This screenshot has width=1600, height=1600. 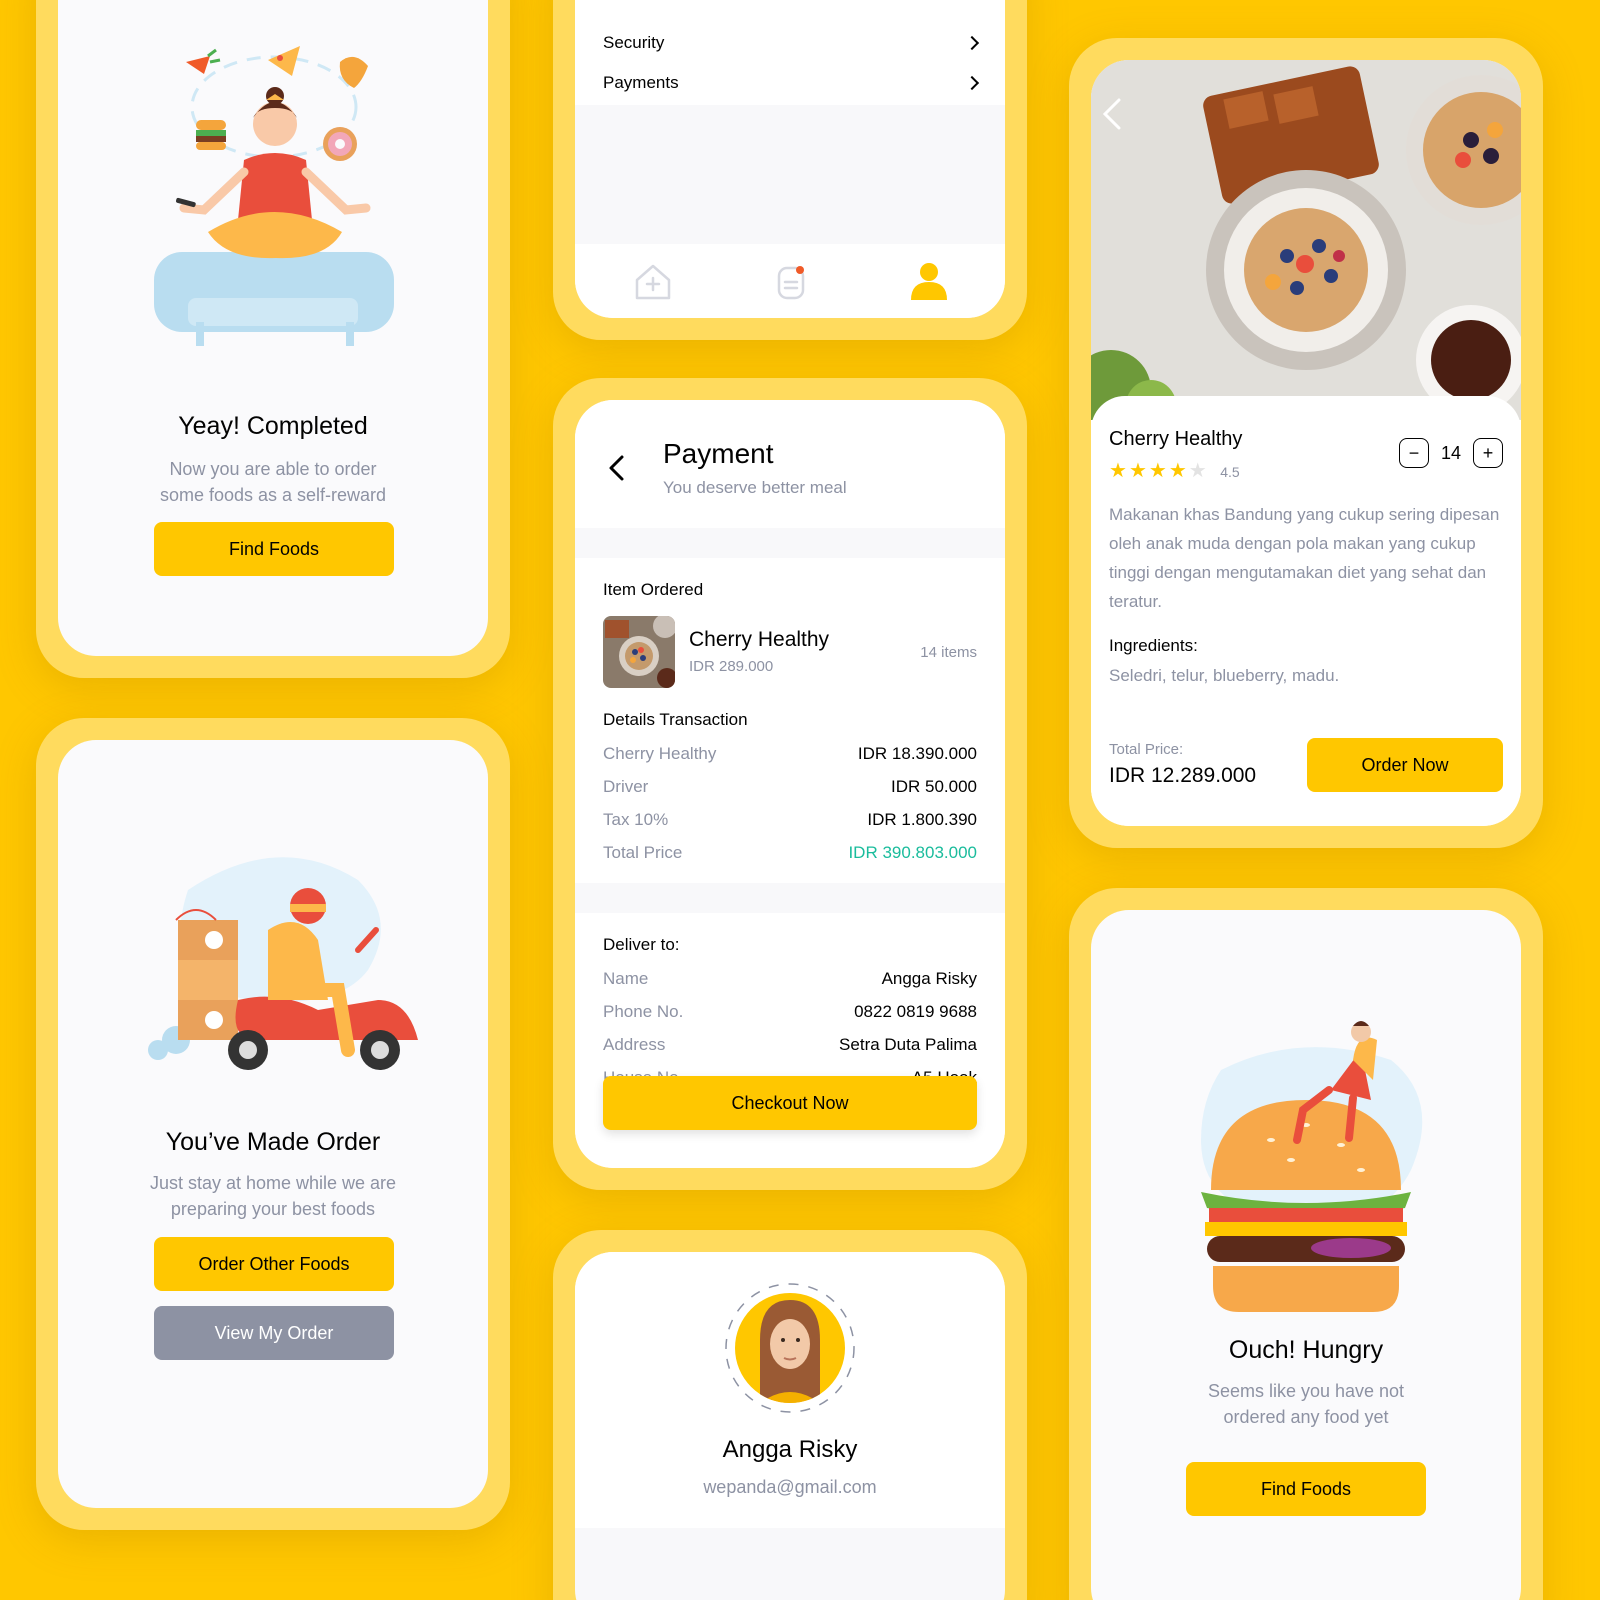 What do you see at coordinates (634, 42) in the screenshot?
I see `menu-item-label: Security` at bounding box center [634, 42].